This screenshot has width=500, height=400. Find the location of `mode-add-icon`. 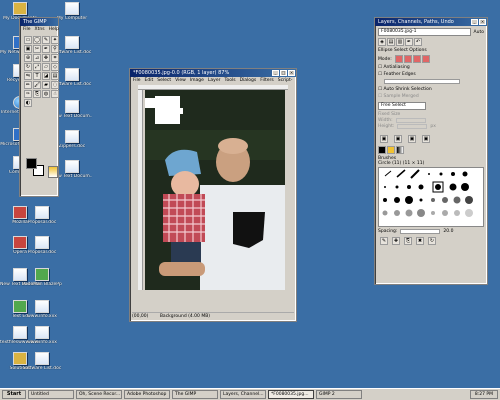

mode-add-icon is located at coordinates (407, 59).